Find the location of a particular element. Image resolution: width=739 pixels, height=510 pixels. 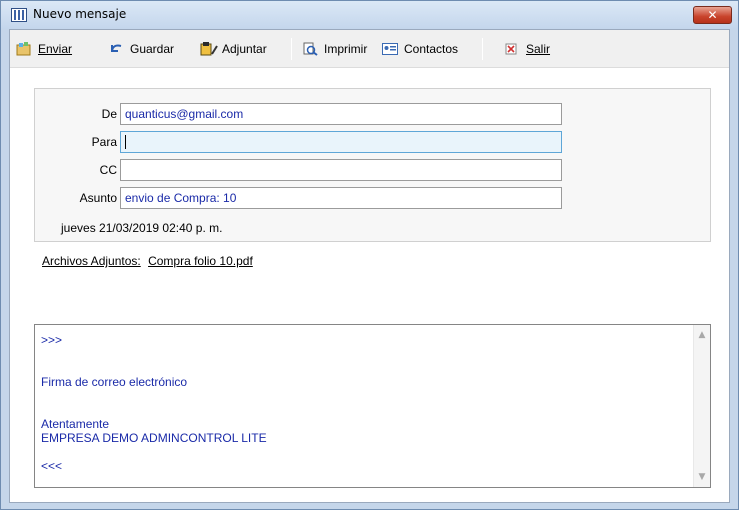

body-line: Firma de correo electrónico is located at coordinates (114, 382).